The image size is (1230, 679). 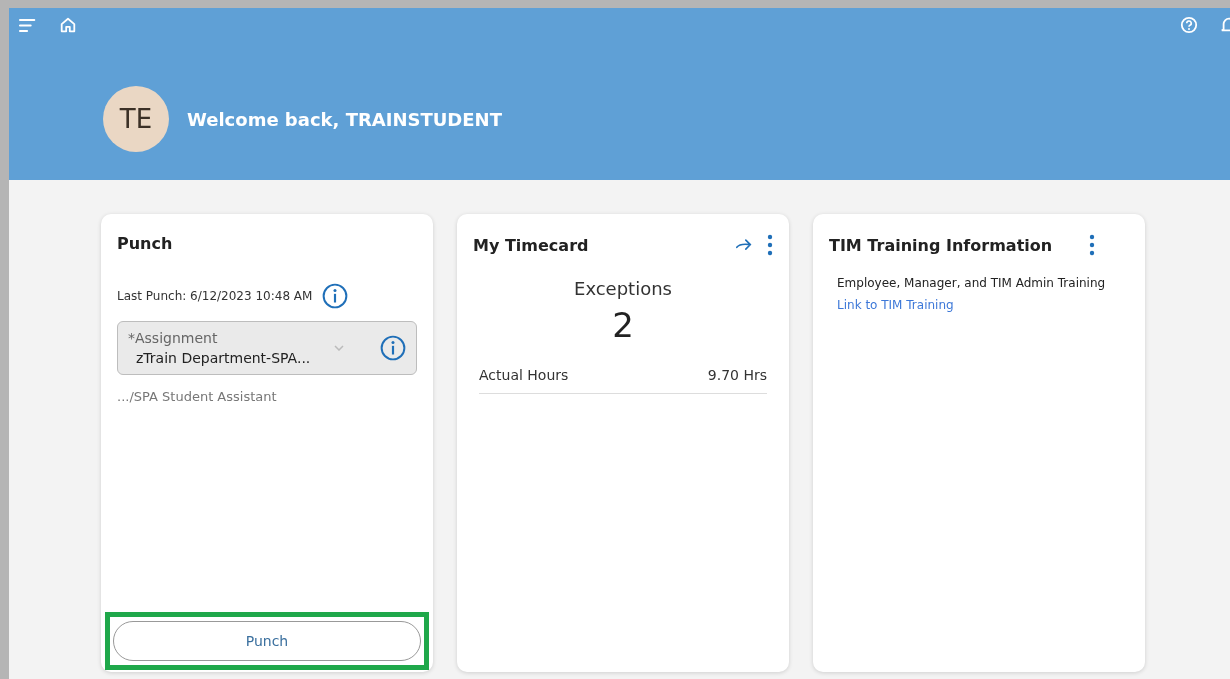 What do you see at coordinates (531, 245) in the screenshot?
I see `card-title: My Timecard` at bounding box center [531, 245].